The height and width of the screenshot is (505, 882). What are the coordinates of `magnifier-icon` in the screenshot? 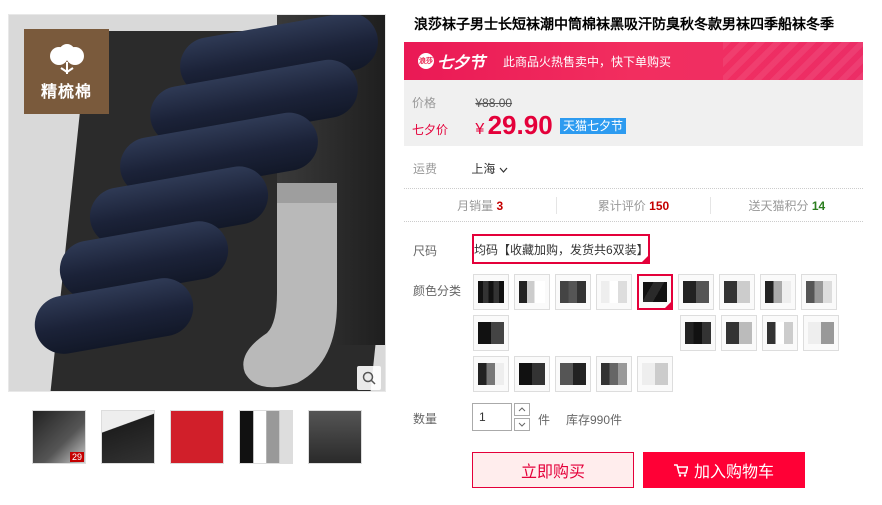 It's located at (369, 378).